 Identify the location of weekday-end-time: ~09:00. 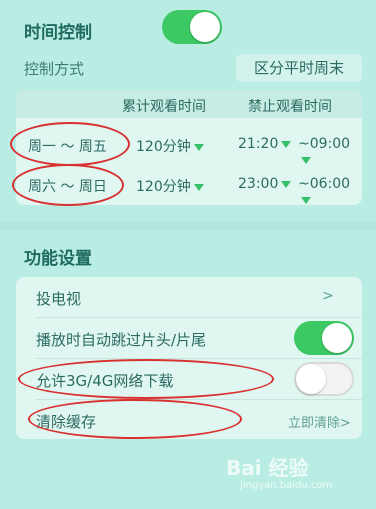
(324, 144).